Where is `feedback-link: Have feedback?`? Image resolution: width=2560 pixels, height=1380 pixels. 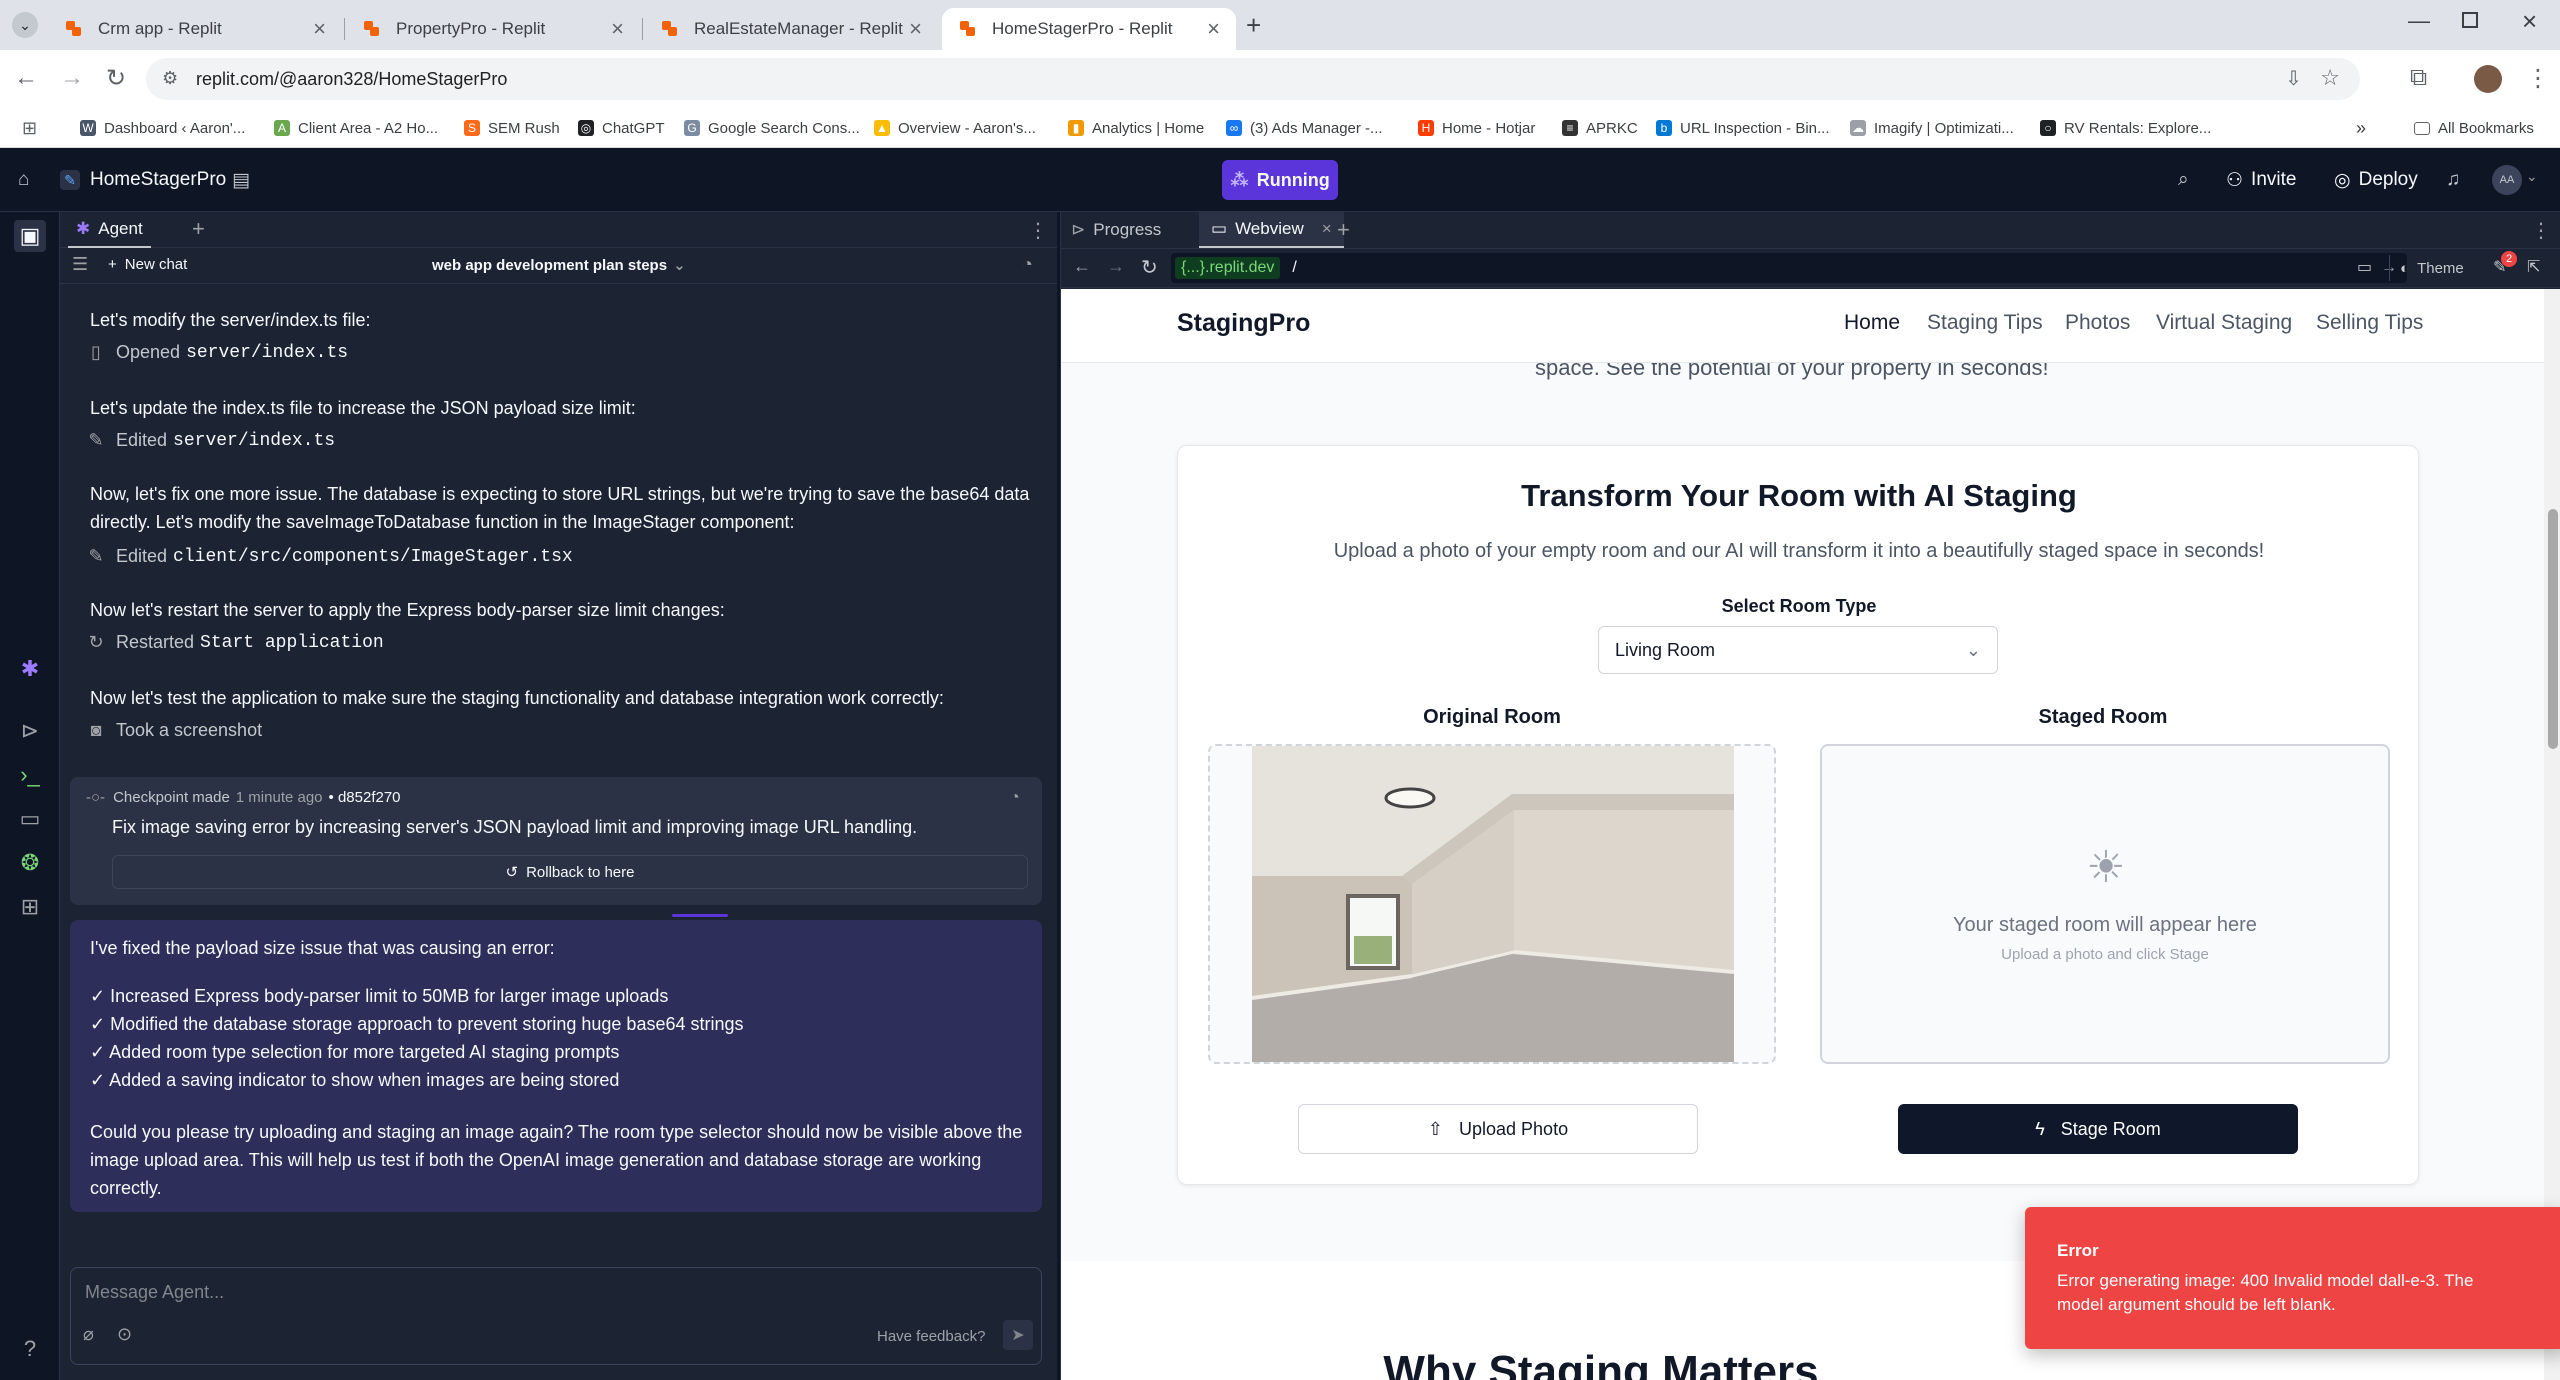
feedback-link: Have feedback? is located at coordinates (931, 1336).